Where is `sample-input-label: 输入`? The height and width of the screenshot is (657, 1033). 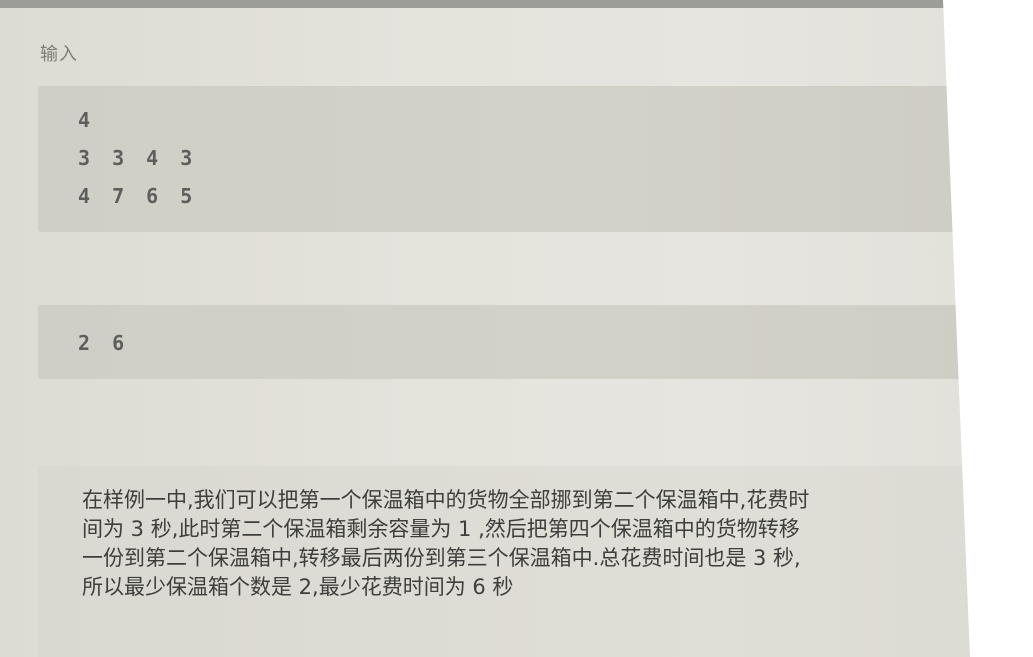 sample-input-label: 输入 is located at coordinates (59, 54).